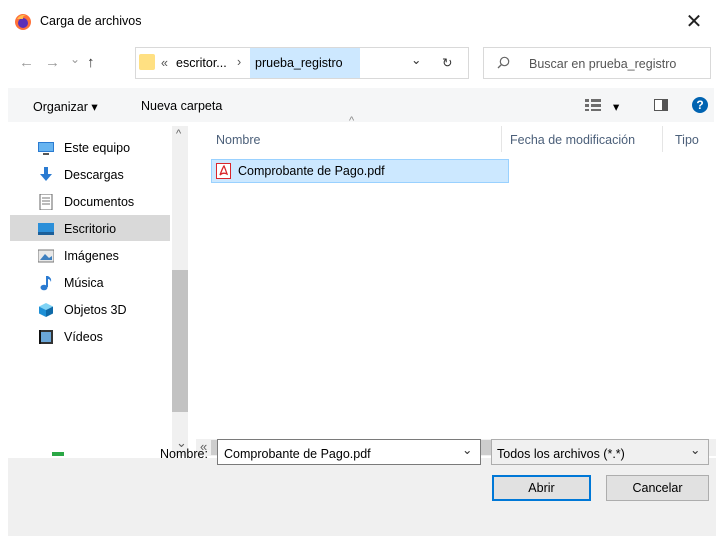  What do you see at coordinates (358, 21) in the screenshot?
I see `title-bar: Carga de archivos ✕` at bounding box center [358, 21].